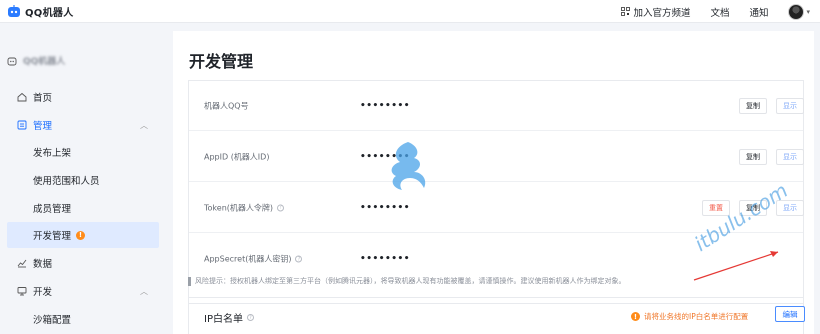  Describe the element at coordinates (237, 156) in the screenshot. I see `row-label: AppID (机器人ID)` at that location.